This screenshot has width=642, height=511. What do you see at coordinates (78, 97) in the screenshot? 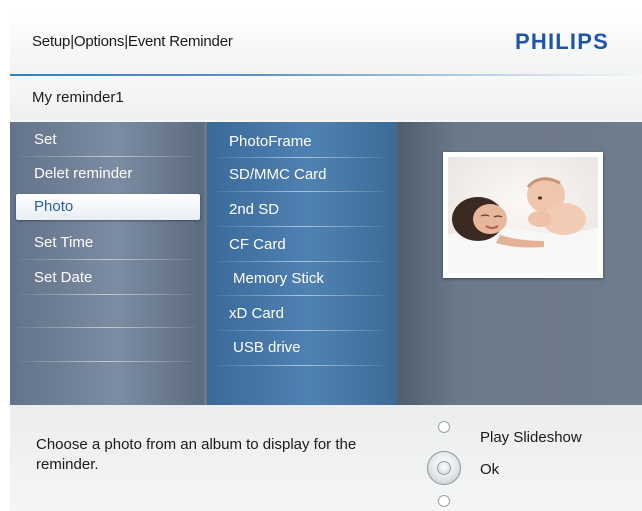
I see `page-title: My reminder1` at bounding box center [78, 97].